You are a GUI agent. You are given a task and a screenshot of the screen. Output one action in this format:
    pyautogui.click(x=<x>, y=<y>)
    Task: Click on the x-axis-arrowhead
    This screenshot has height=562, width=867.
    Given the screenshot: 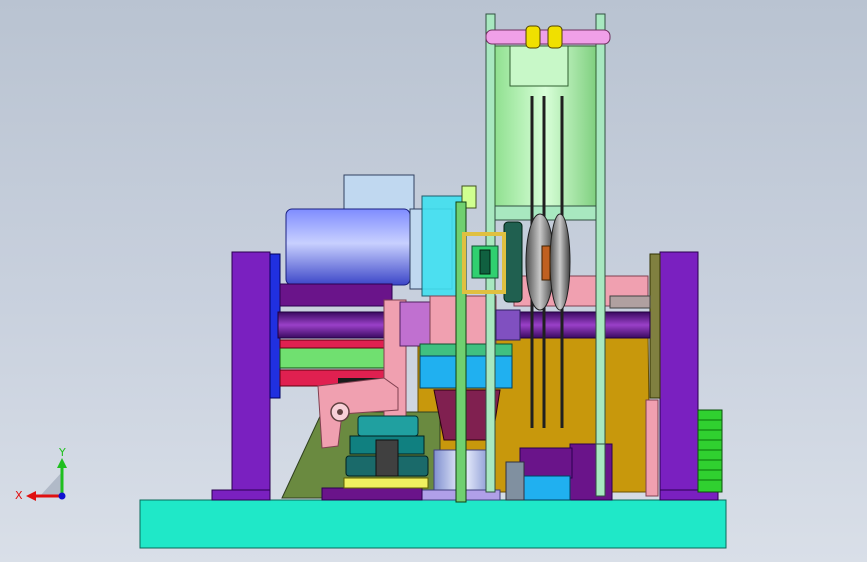 What is the action you would take?
    pyautogui.click(x=31, y=496)
    